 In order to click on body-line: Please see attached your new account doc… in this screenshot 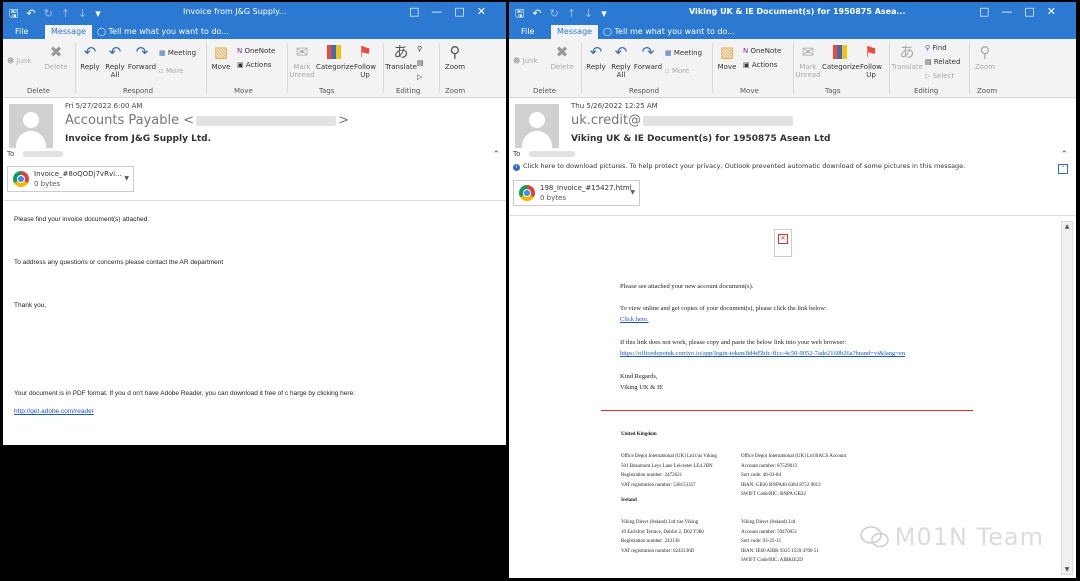, I will do `click(687, 286)`.